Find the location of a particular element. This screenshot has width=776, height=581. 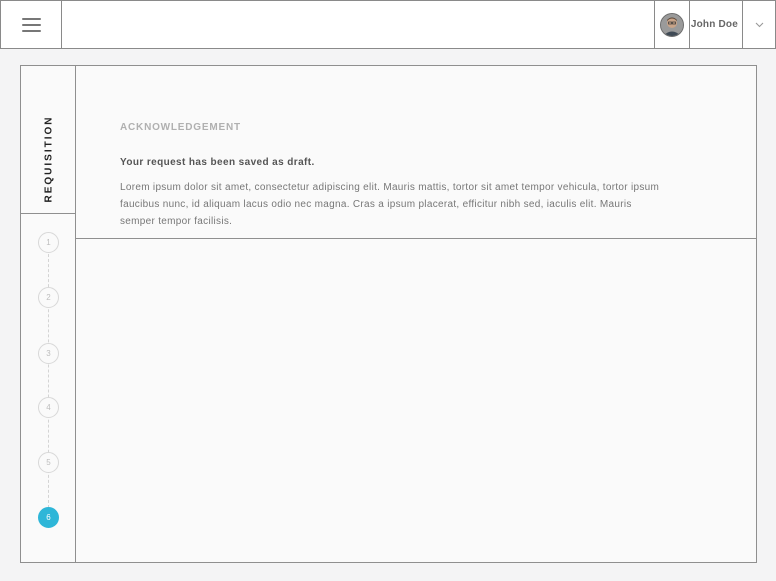

user-avatar-icon is located at coordinates (671, 24).